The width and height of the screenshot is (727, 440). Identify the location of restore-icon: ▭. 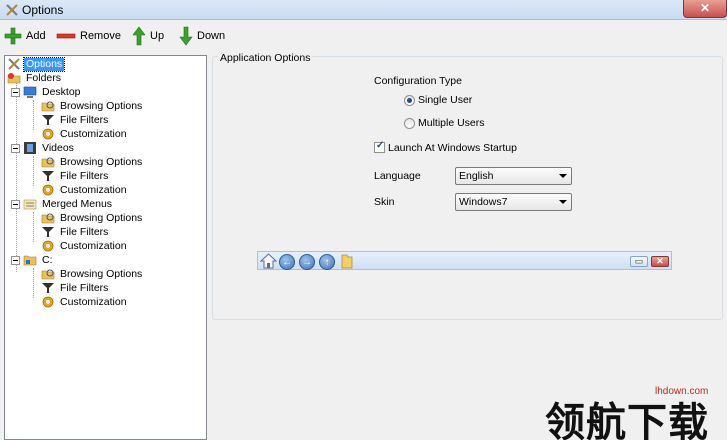
(639, 261).